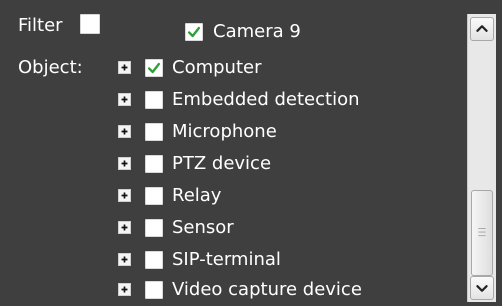 The width and height of the screenshot is (502, 306). Describe the element at coordinates (290, 164) in the screenshot. I see `tree-item-ptz-device: PTZ device` at that location.